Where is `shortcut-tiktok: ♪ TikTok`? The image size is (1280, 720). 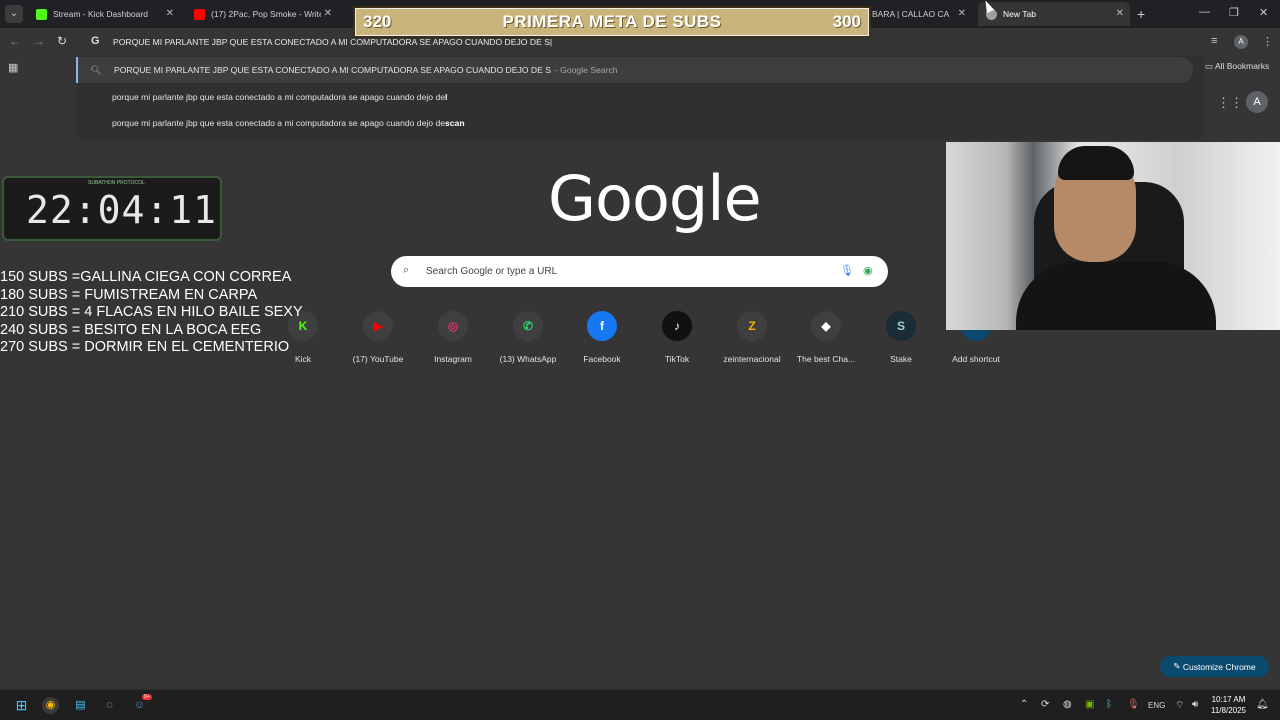 shortcut-tiktok: ♪ TikTok is located at coordinates (677, 337).